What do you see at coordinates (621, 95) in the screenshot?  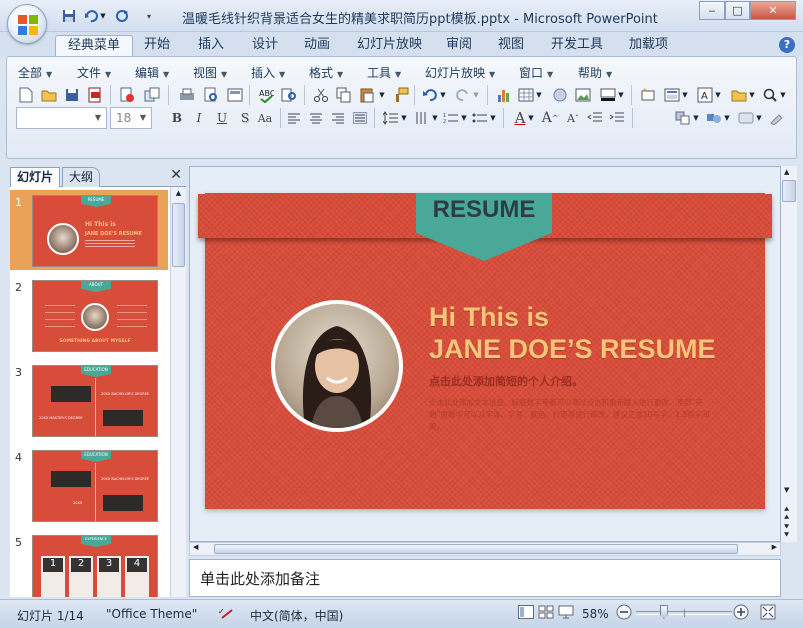 I see `fill-dropdown-icon: ▼` at bounding box center [621, 95].